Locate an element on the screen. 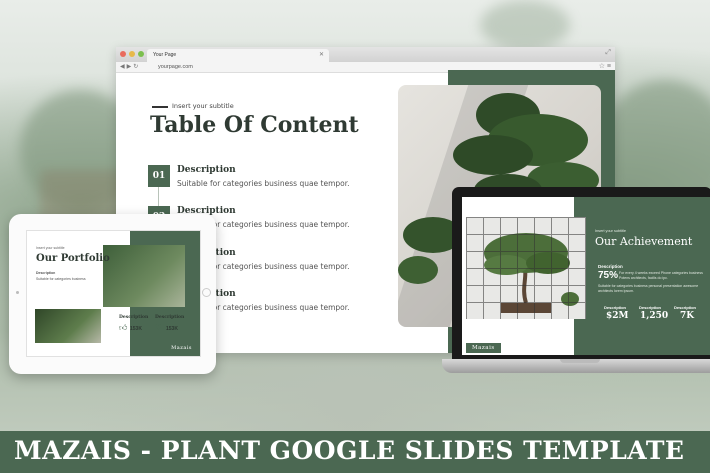 The height and width of the screenshot is (473, 710). laptop-column-value: 7K is located at coordinates (687, 316).